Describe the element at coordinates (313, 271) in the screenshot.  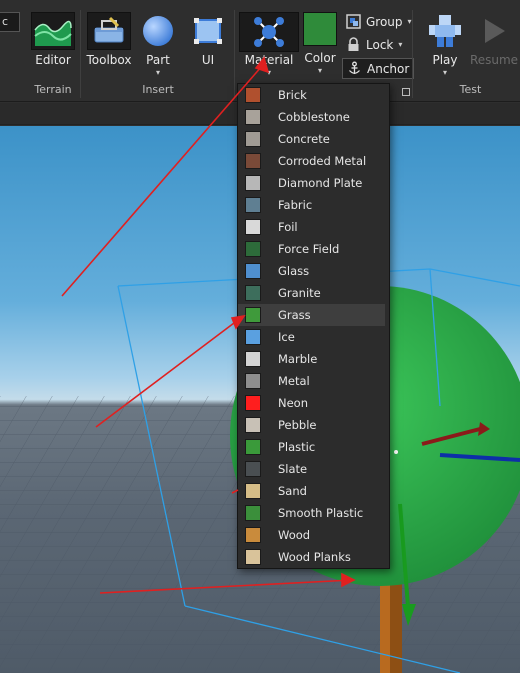
I see `menu-item-glass: Glass` at that location.